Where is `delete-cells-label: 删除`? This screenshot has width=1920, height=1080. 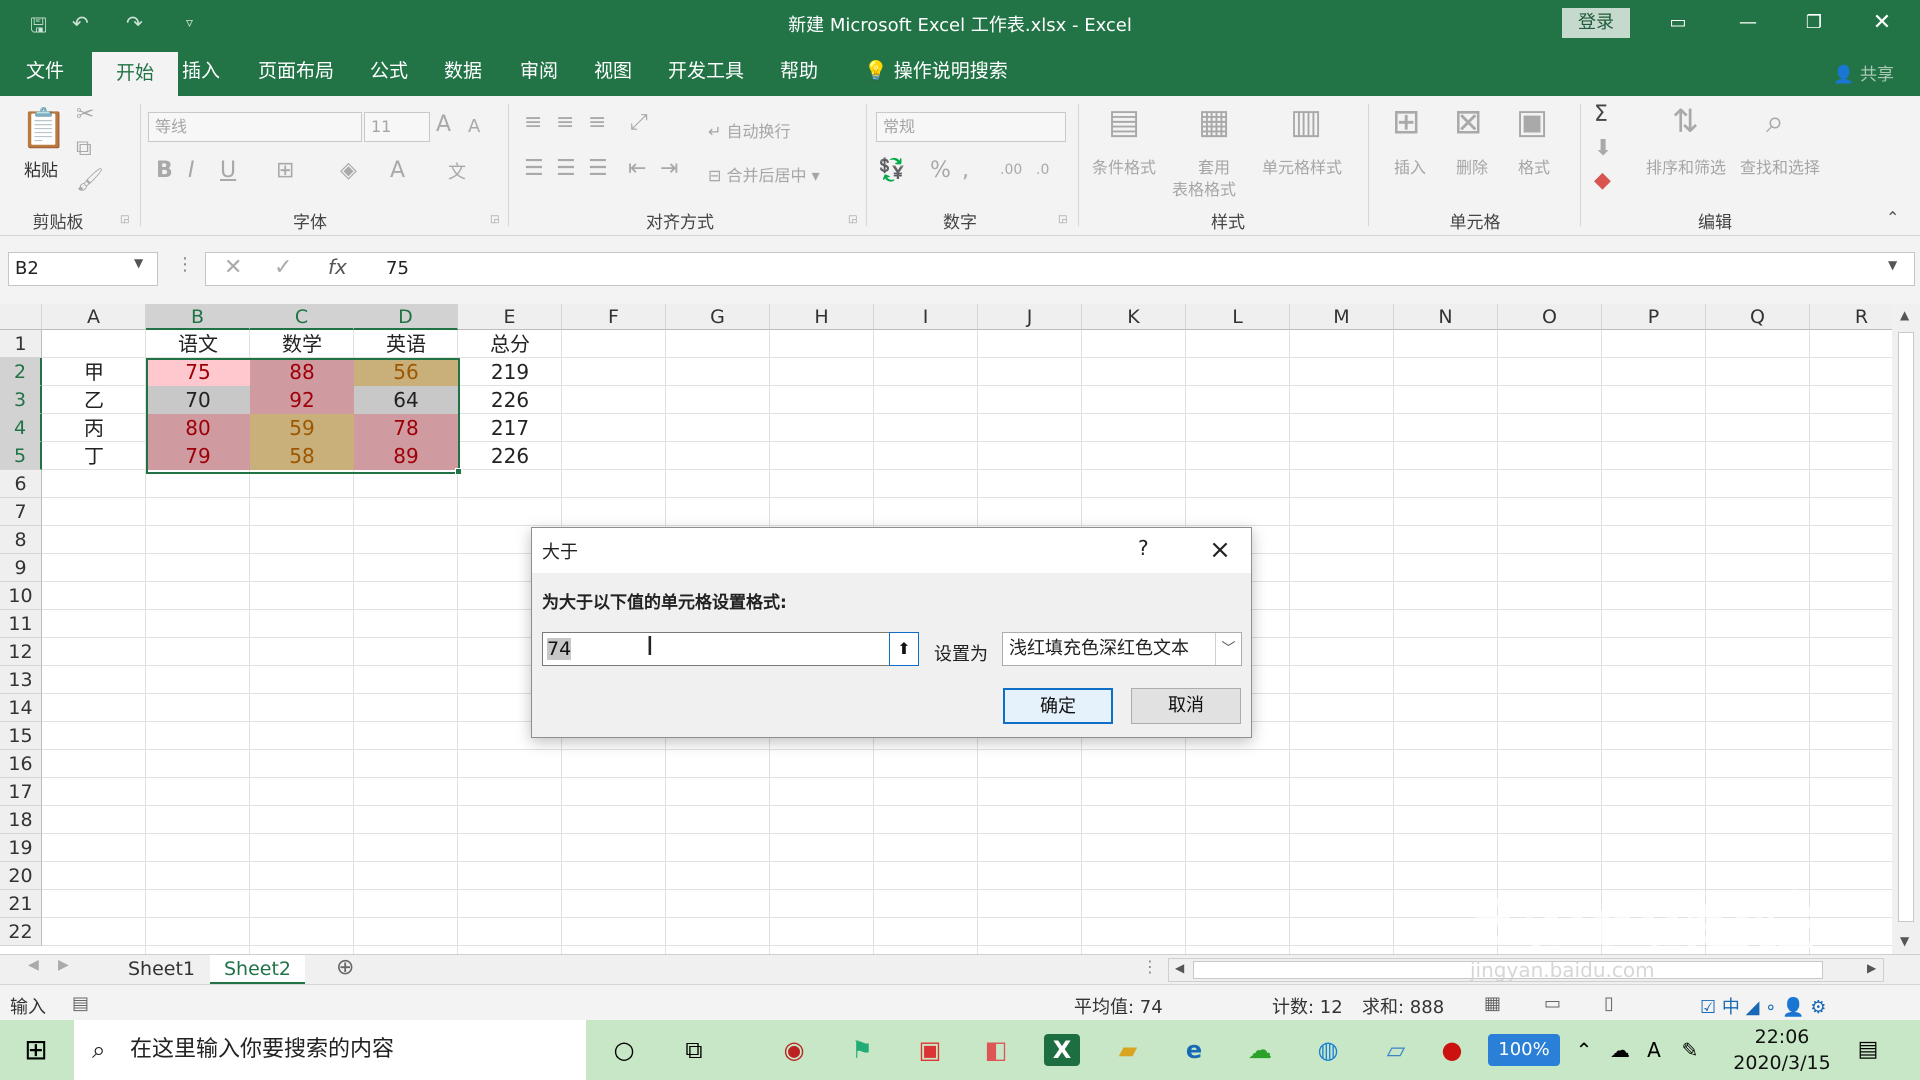
delete-cells-label: 删除 is located at coordinates (1472, 166).